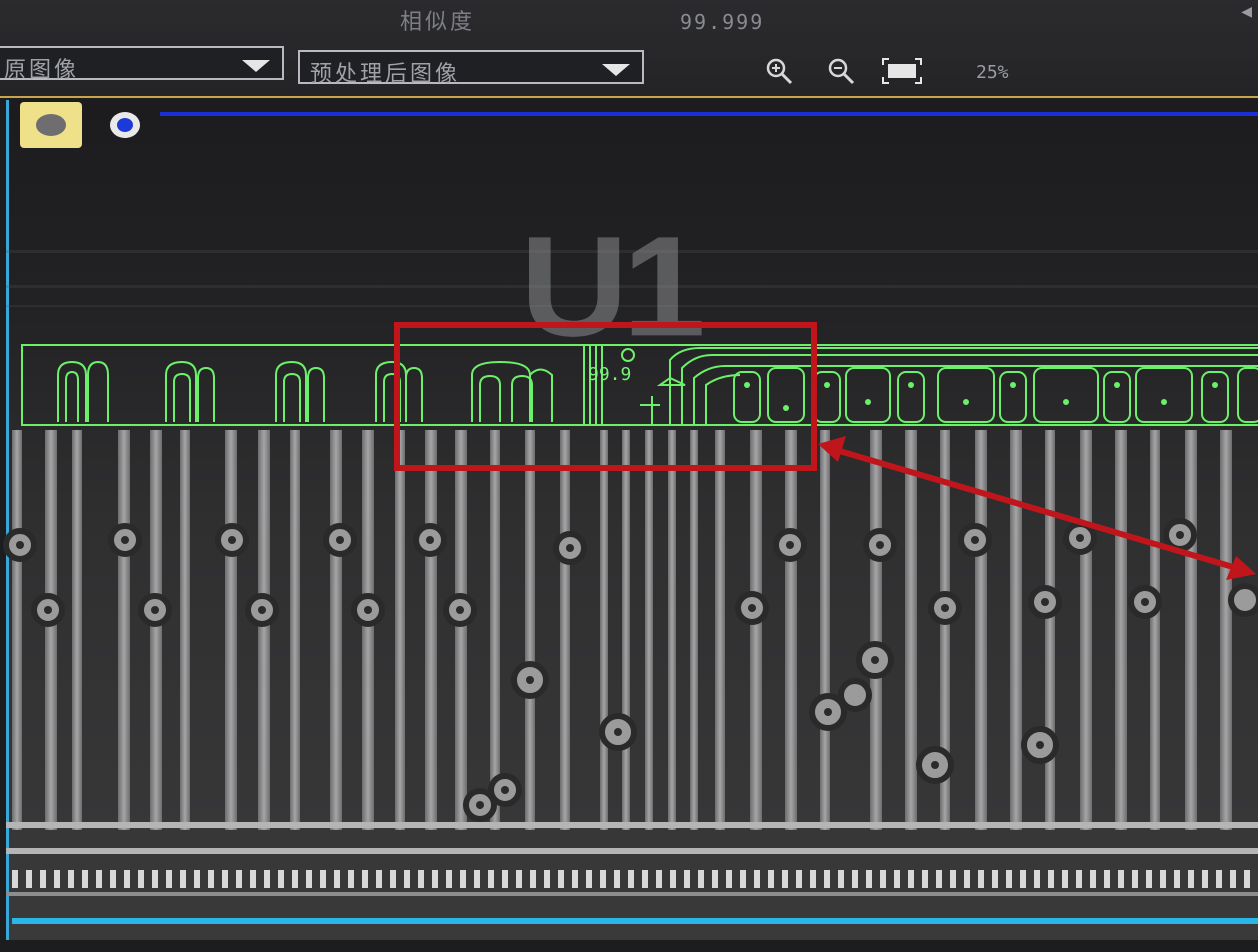 The image size is (1258, 952). I want to click on arrowhead-left-icon, so click(832, 449).